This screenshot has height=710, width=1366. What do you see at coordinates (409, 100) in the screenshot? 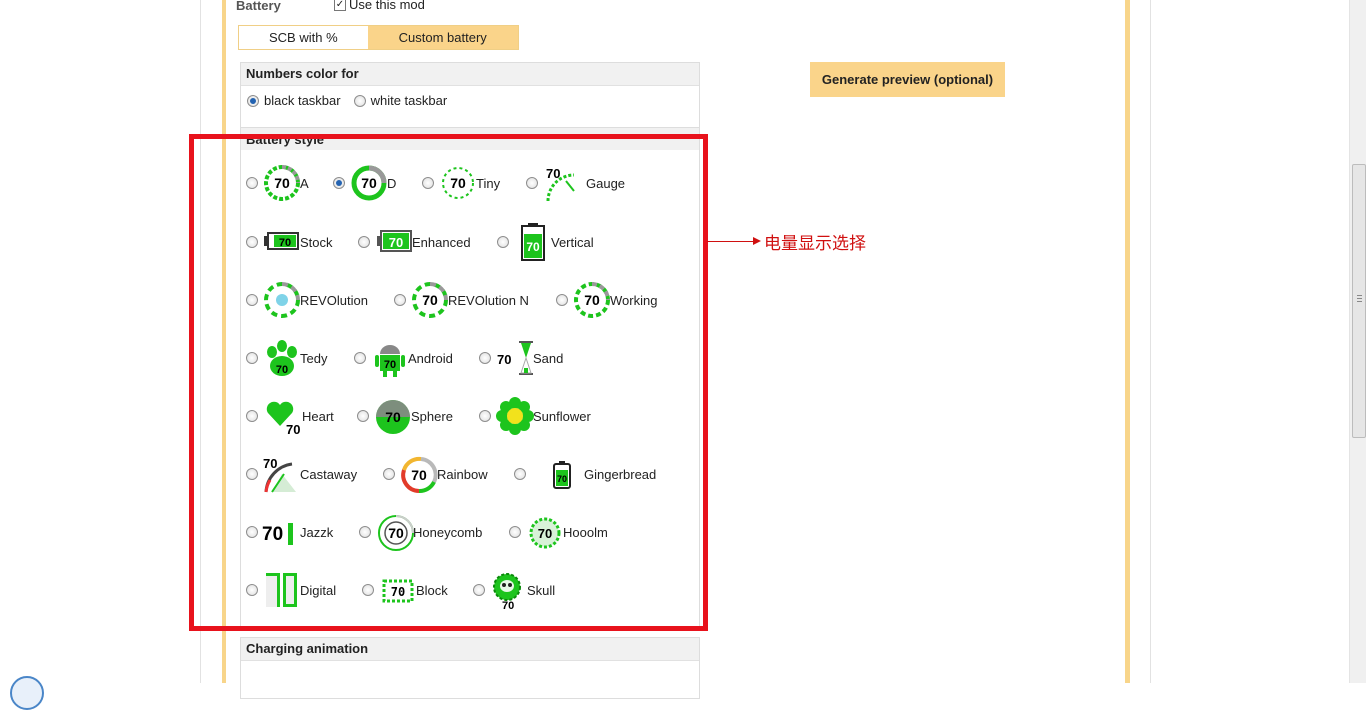
I see `white-taskbar-label: white taskbar` at bounding box center [409, 100].